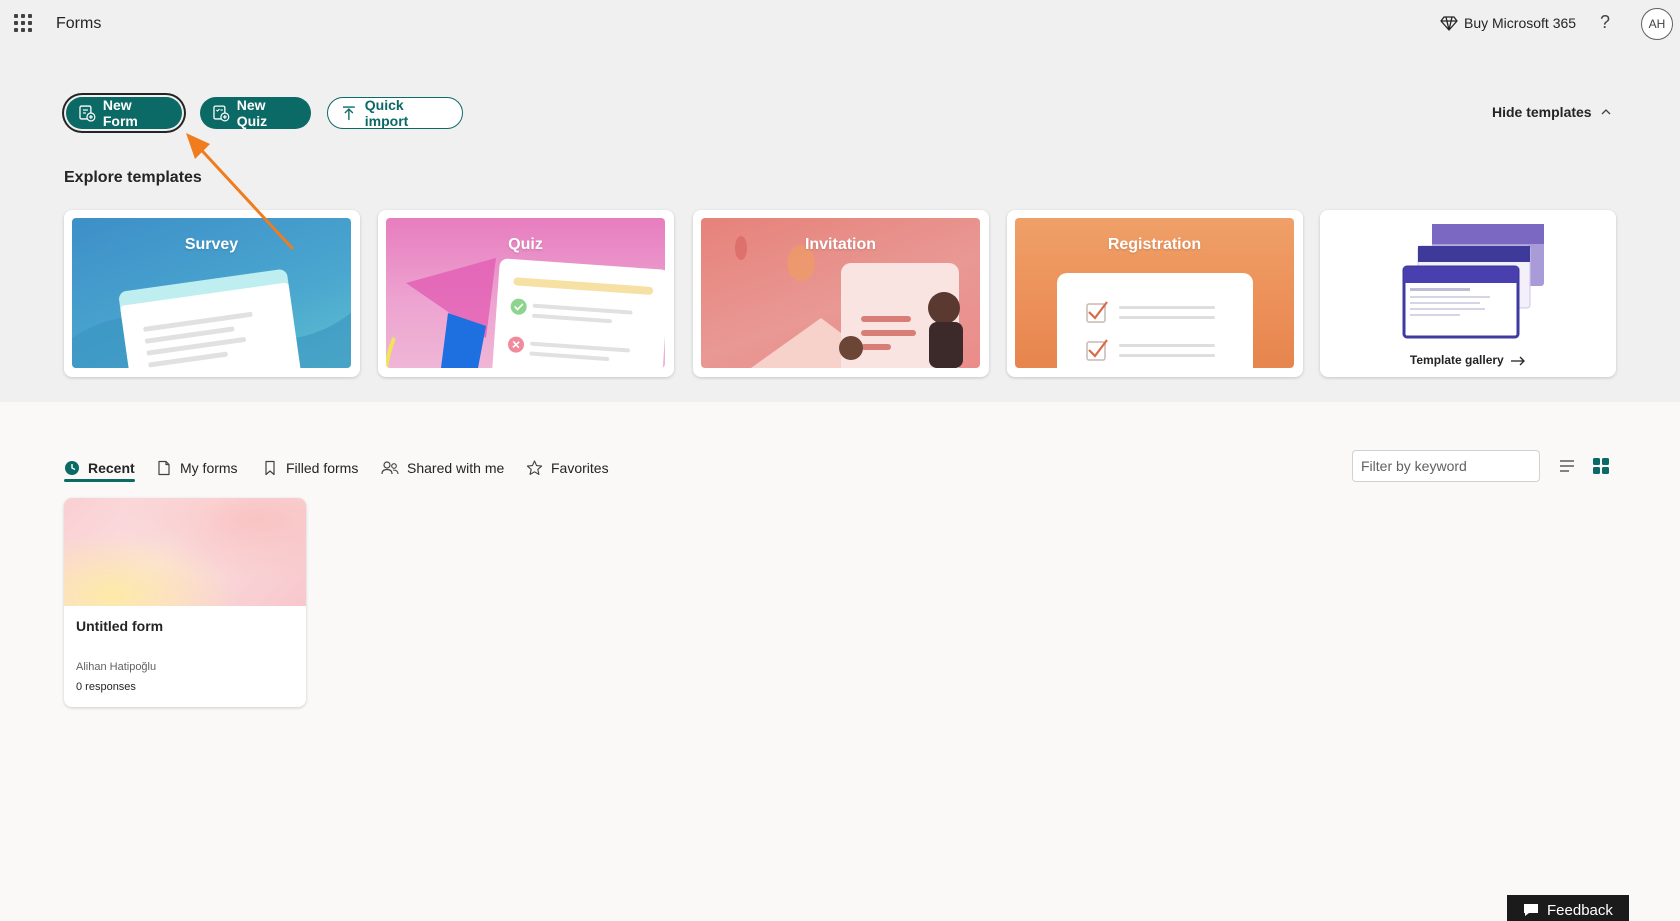 The height and width of the screenshot is (921, 1680). What do you see at coordinates (840, 24) in the screenshot?
I see `app-header: Forms Buy Microsoft 365 ? AH` at bounding box center [840, 24].